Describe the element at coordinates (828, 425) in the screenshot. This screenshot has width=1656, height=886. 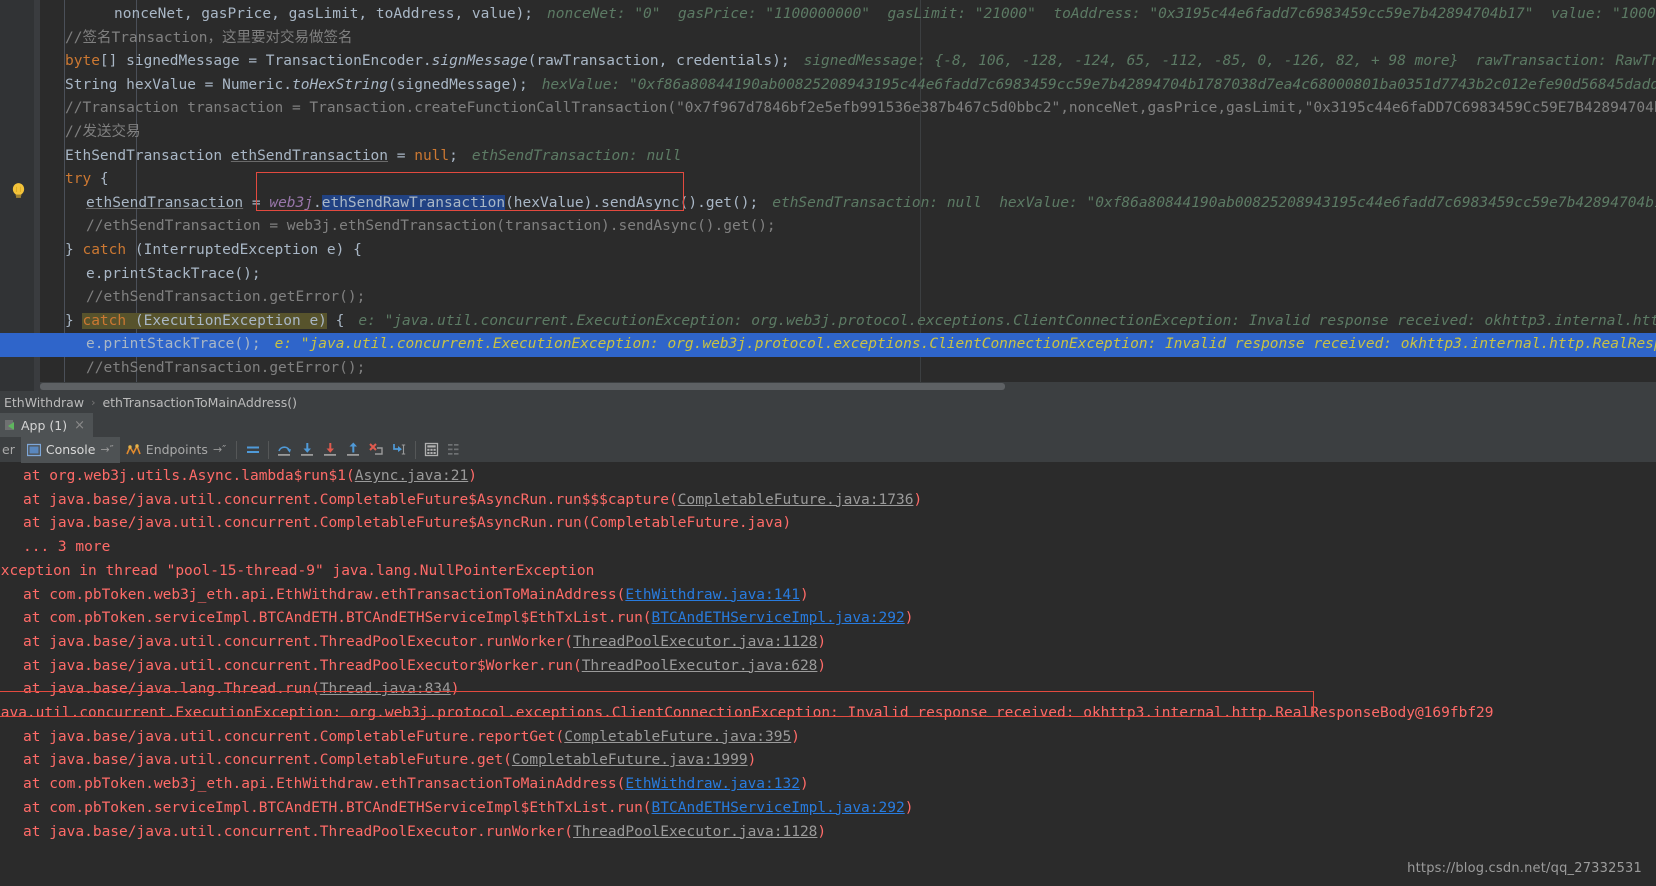
I see `run-tool-window-tabbar: App (1) ×` at that location.